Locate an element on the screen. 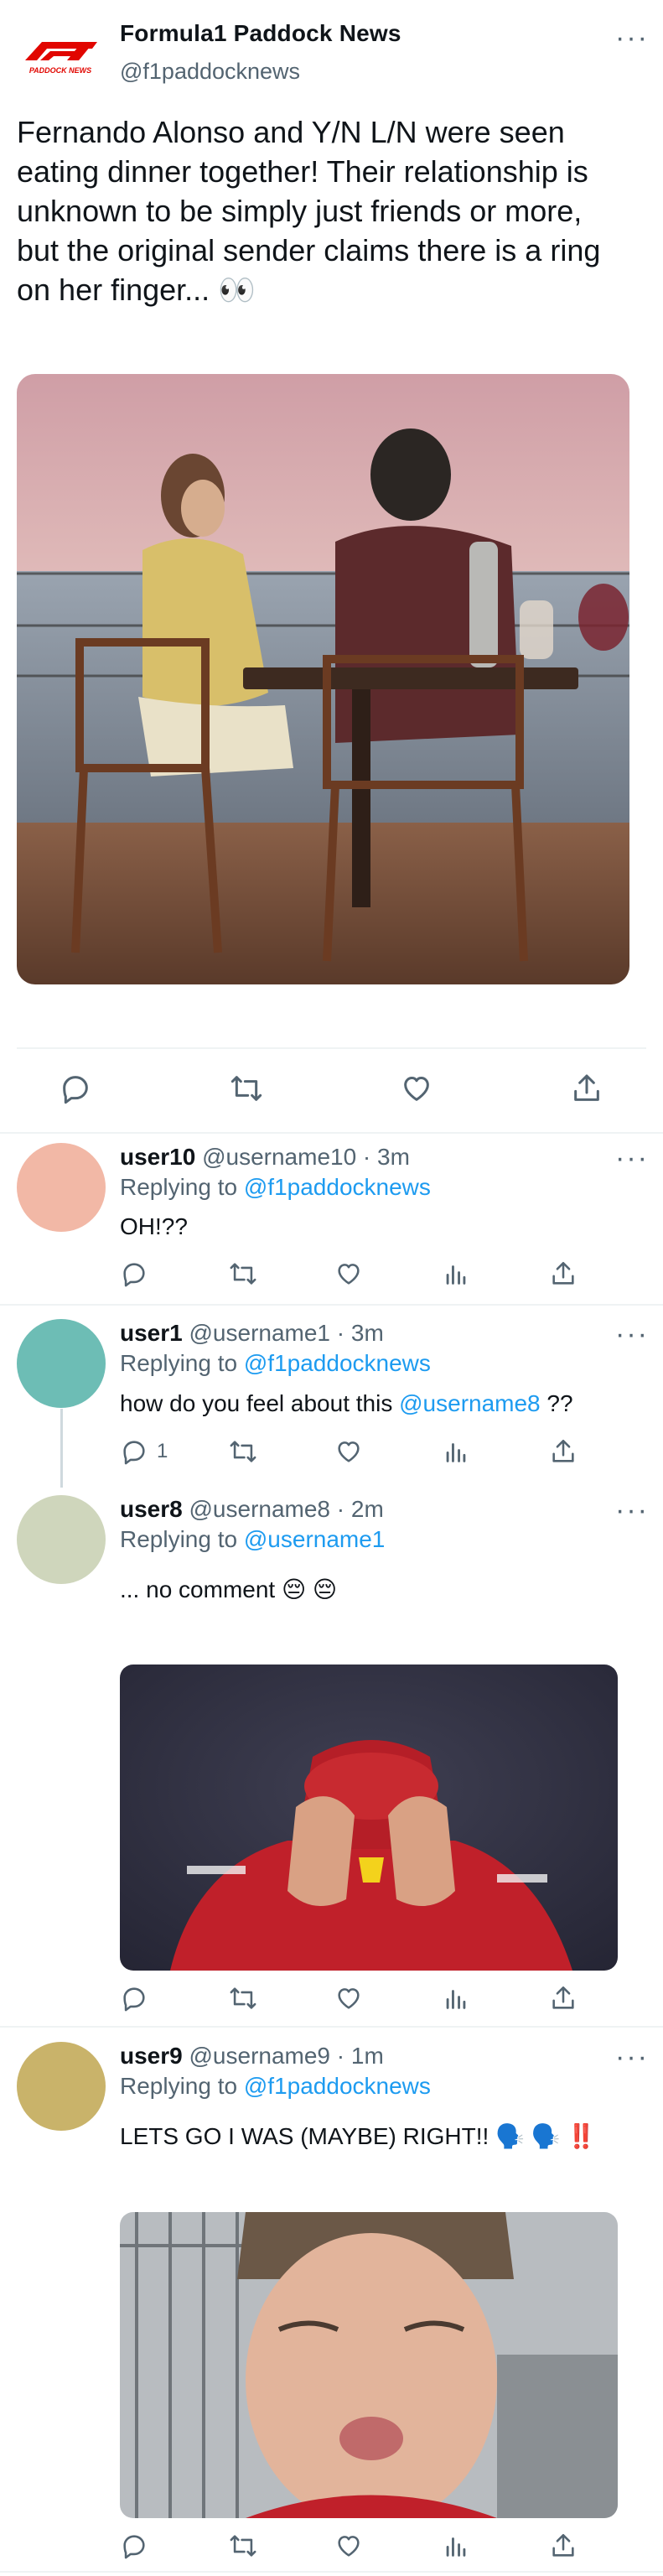 This screenshot has height=2576, width=663. author-name: Formula1 Paddock News is located at coordinates (260, 33).